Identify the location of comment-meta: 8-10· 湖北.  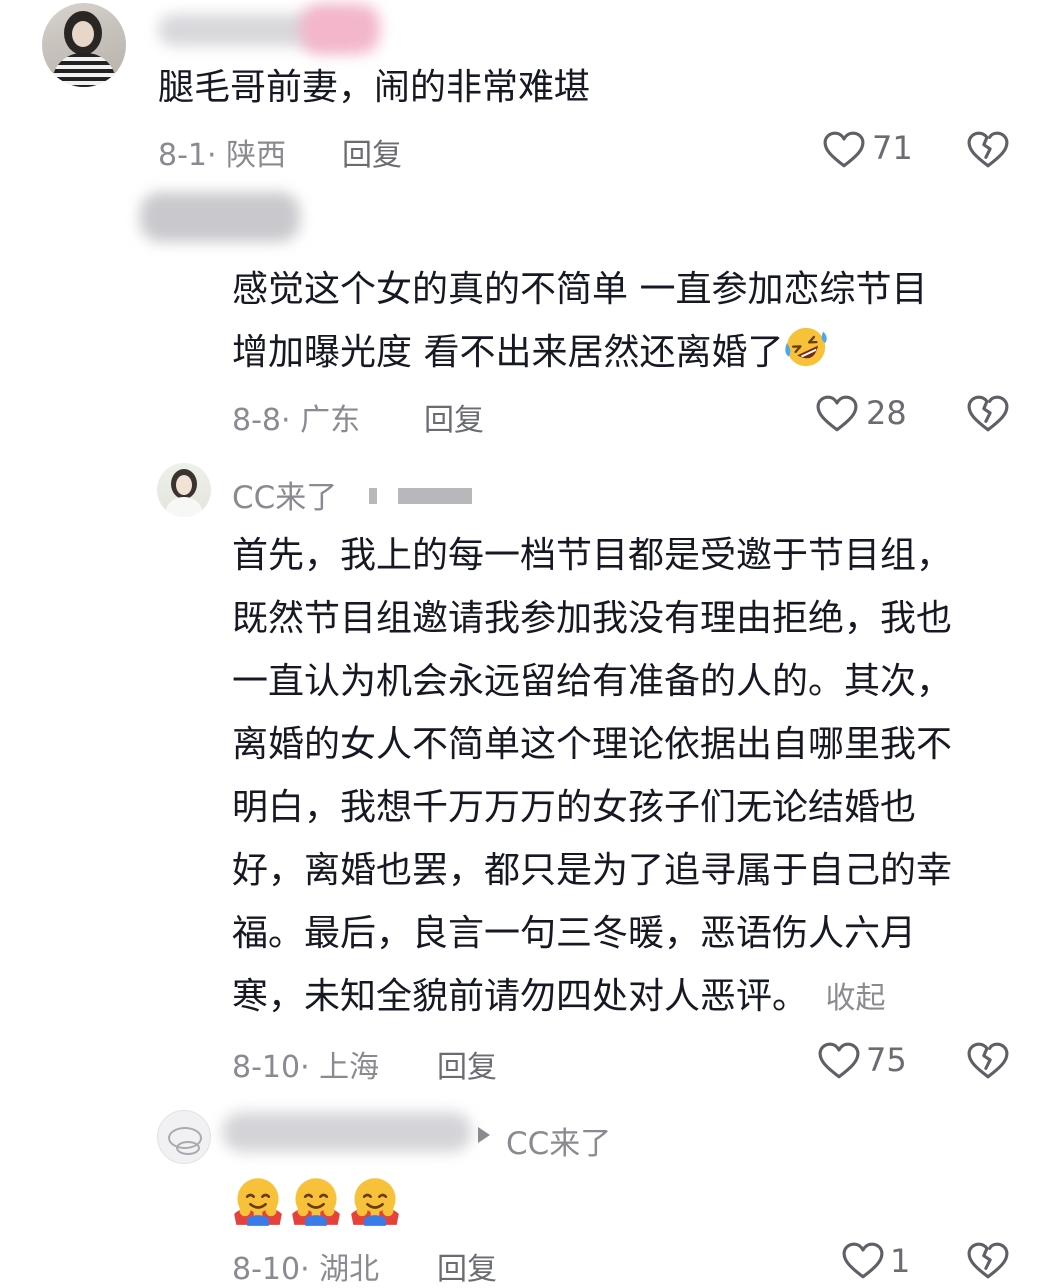
(306, 1269).